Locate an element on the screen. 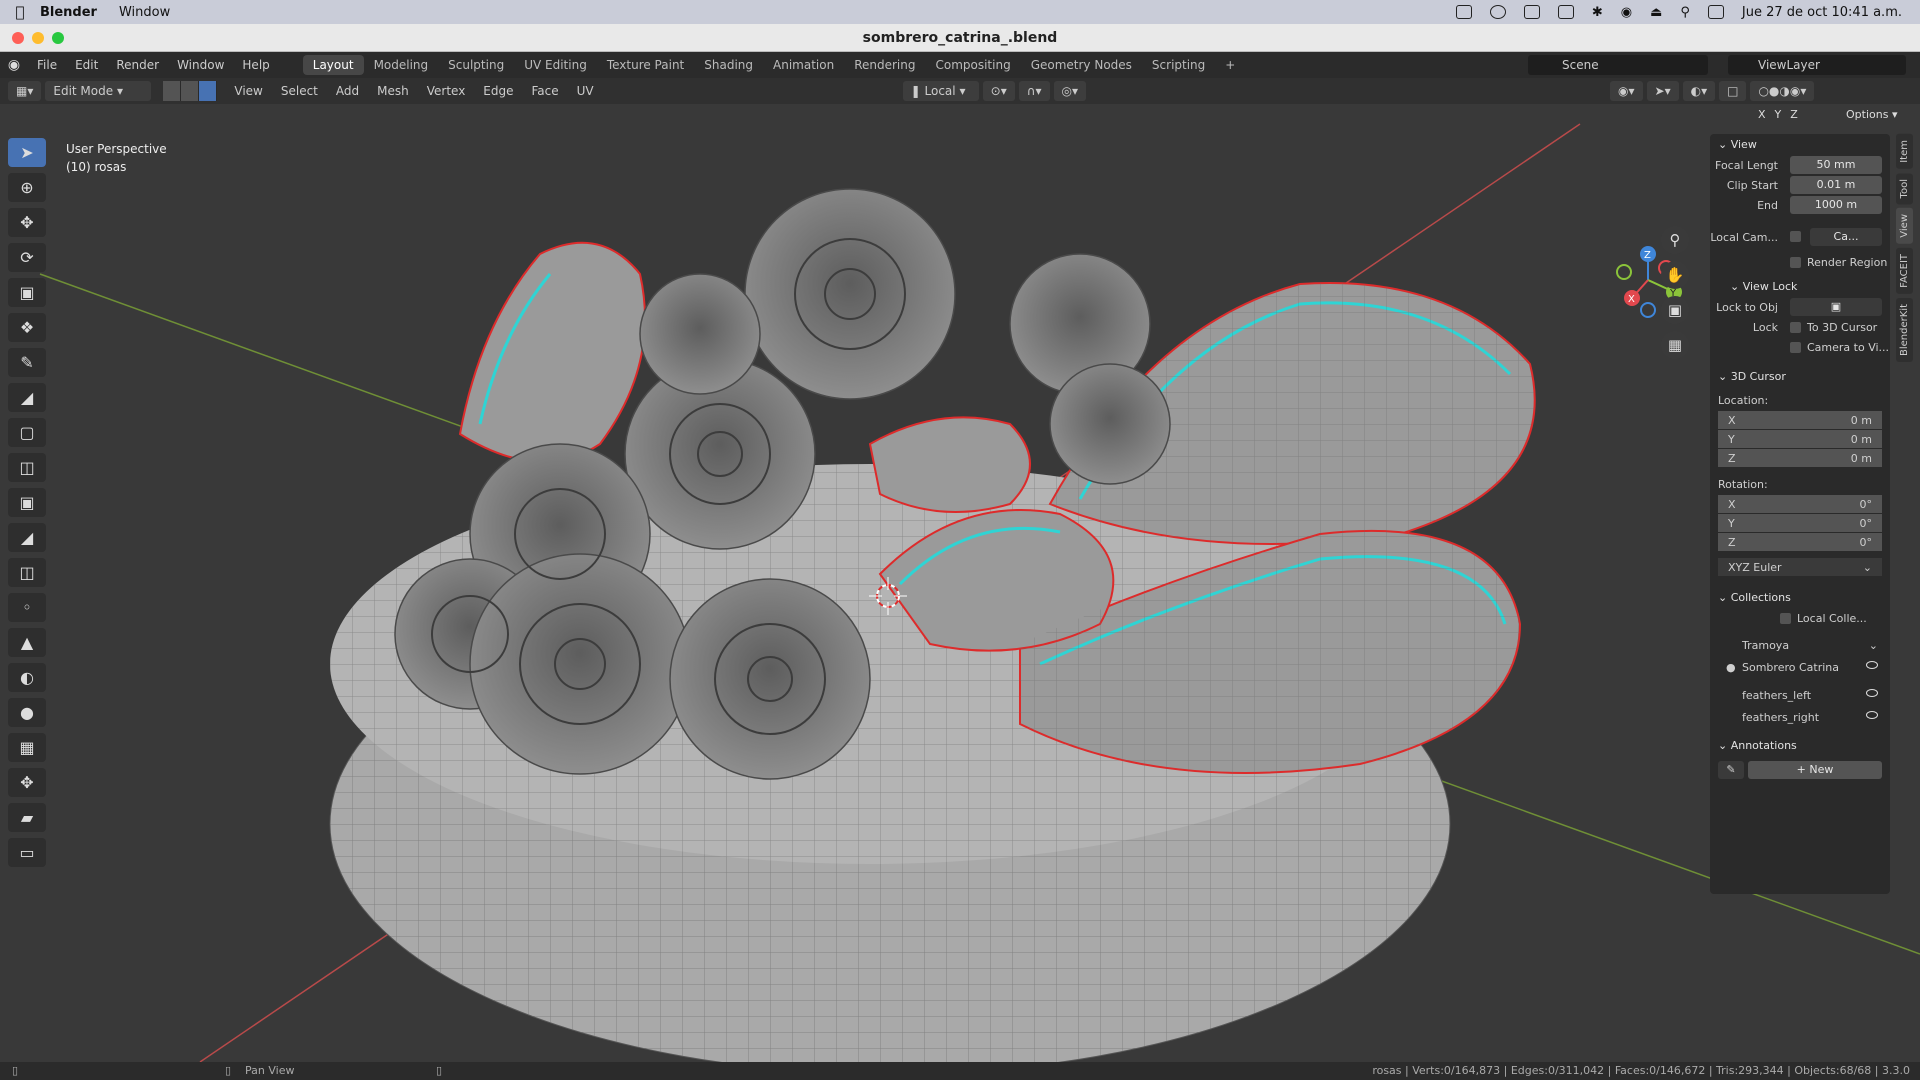 This screenshot has height=1080, width=1920. spotlight-search-icon: ⚲ is located at coordinates (1685, 12).